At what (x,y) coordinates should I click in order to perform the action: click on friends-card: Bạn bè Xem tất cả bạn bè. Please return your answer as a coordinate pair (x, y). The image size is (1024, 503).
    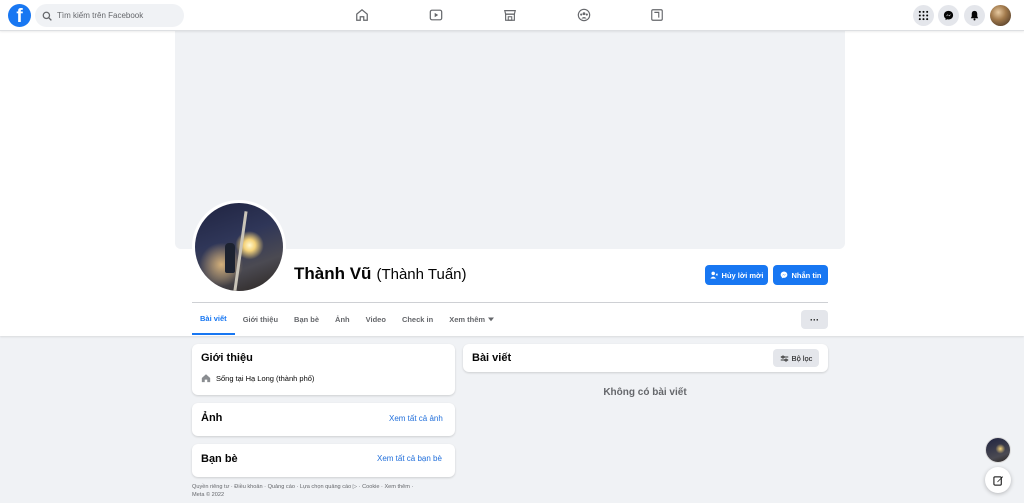
    Looking at the image, I should click on (323, 460).